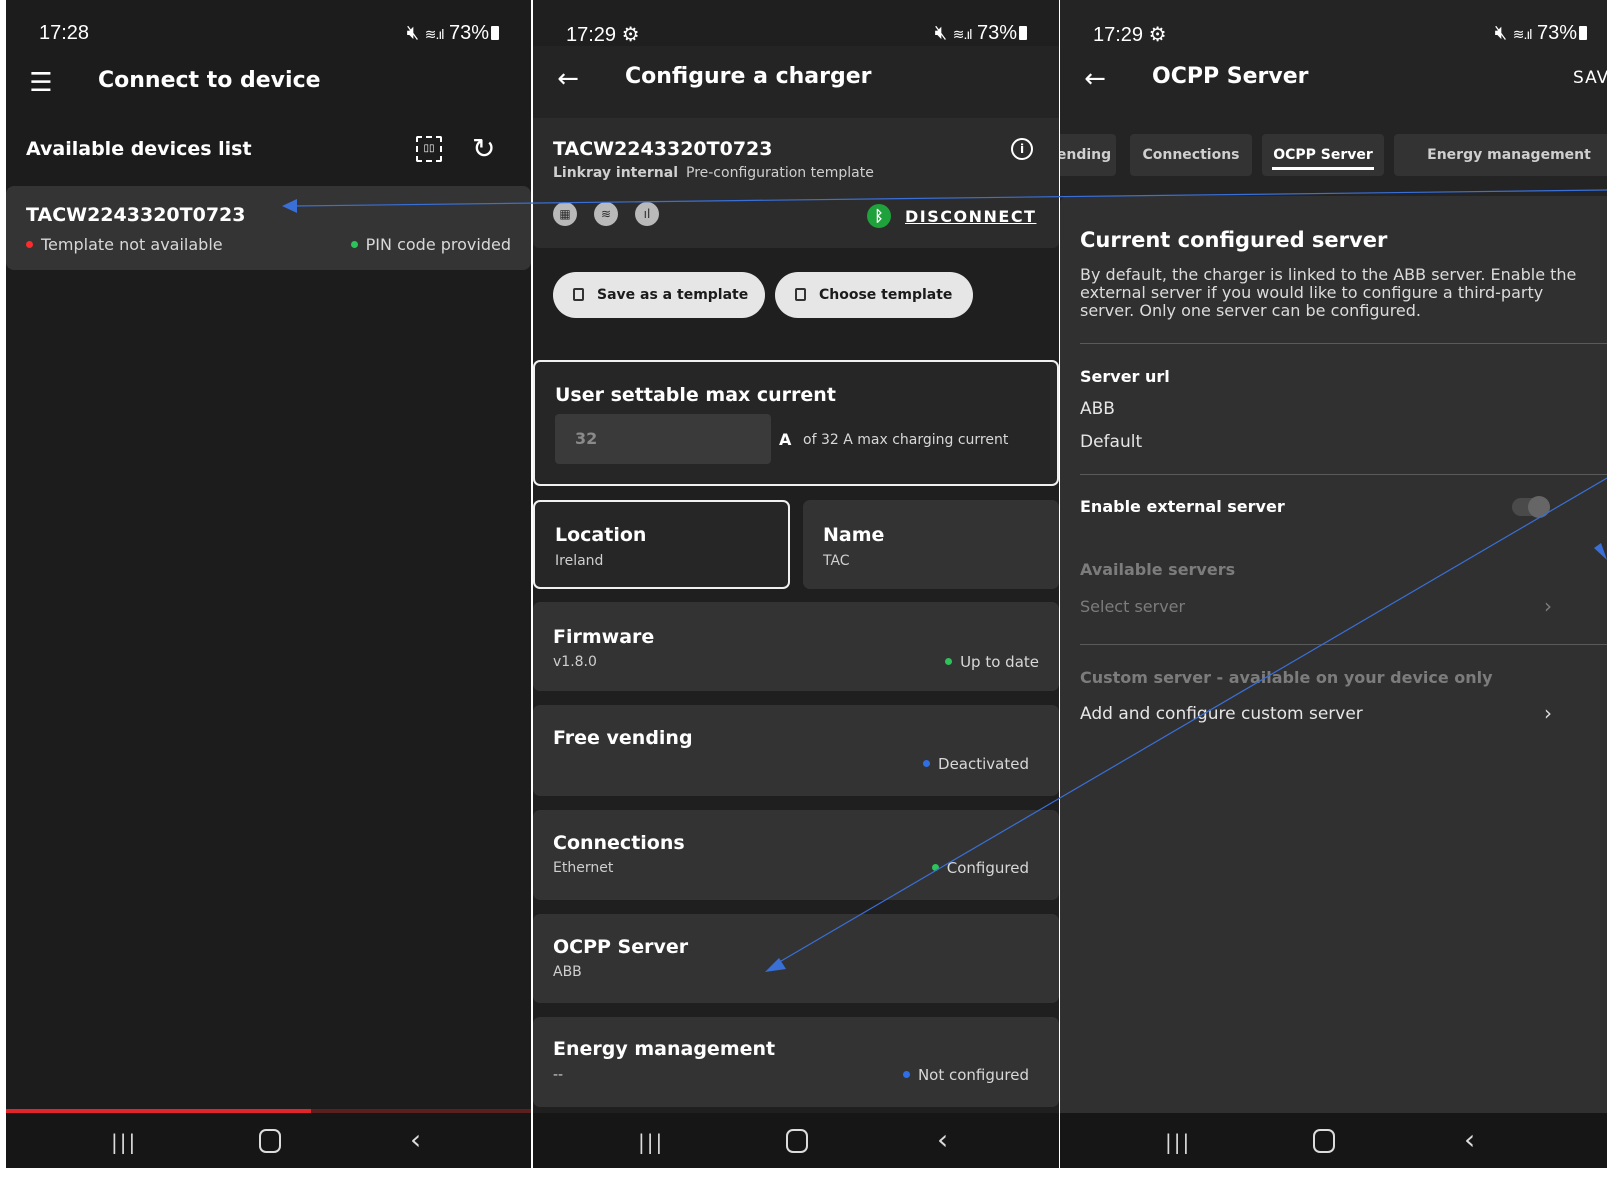  What do you see at coordinates (906, 1074) in the screenshot?
I see `status-dot-blue-icon` at bounding box center [906, 1074].